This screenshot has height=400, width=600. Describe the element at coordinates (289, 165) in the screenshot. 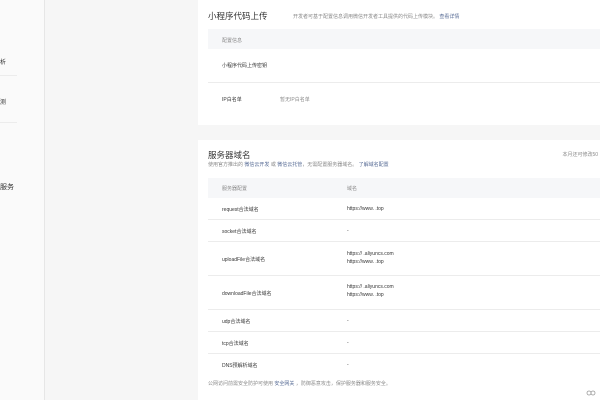

I see `cloud-hosting-link: 微信云托管` at that location.